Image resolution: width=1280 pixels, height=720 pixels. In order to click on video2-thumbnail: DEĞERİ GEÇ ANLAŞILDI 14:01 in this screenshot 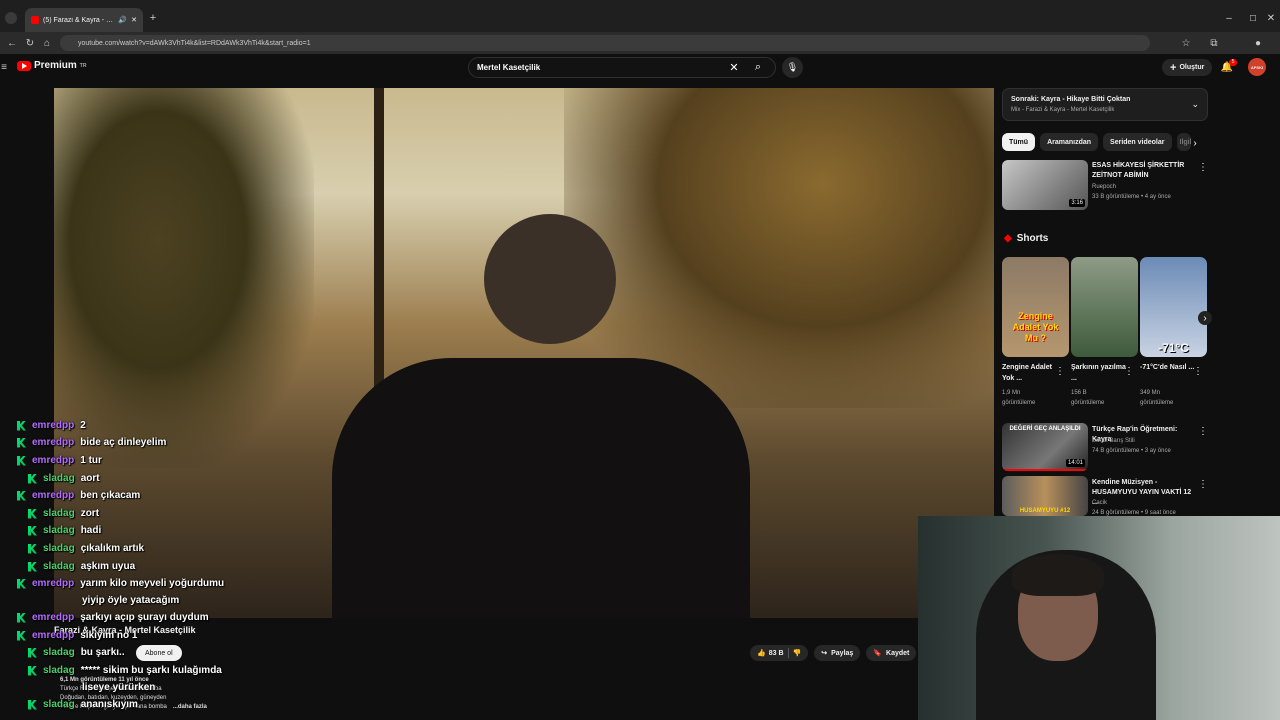, I will do `click(1045, 447)`.